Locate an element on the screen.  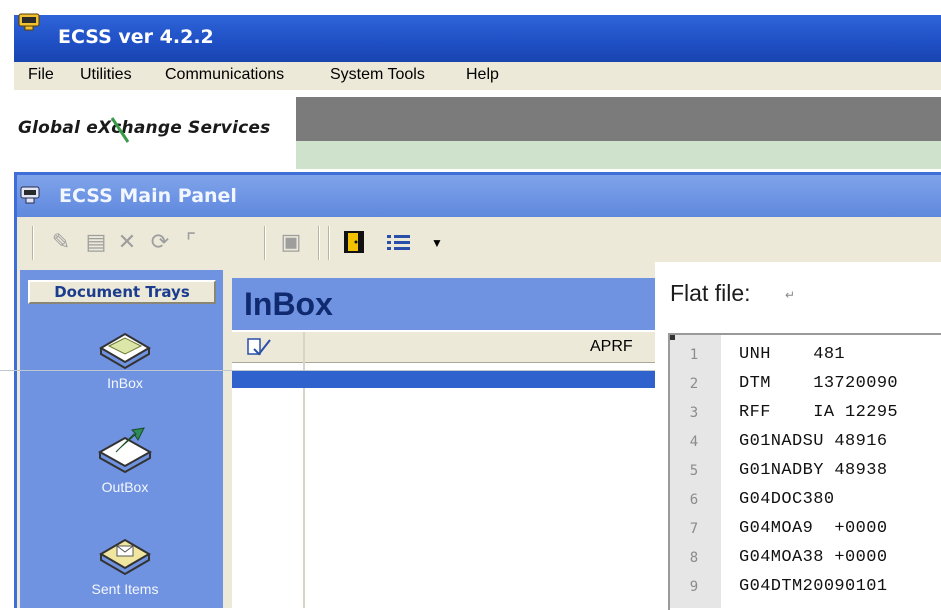
code-line: G01NADBY 48938 is located at coordinates (813, 470).